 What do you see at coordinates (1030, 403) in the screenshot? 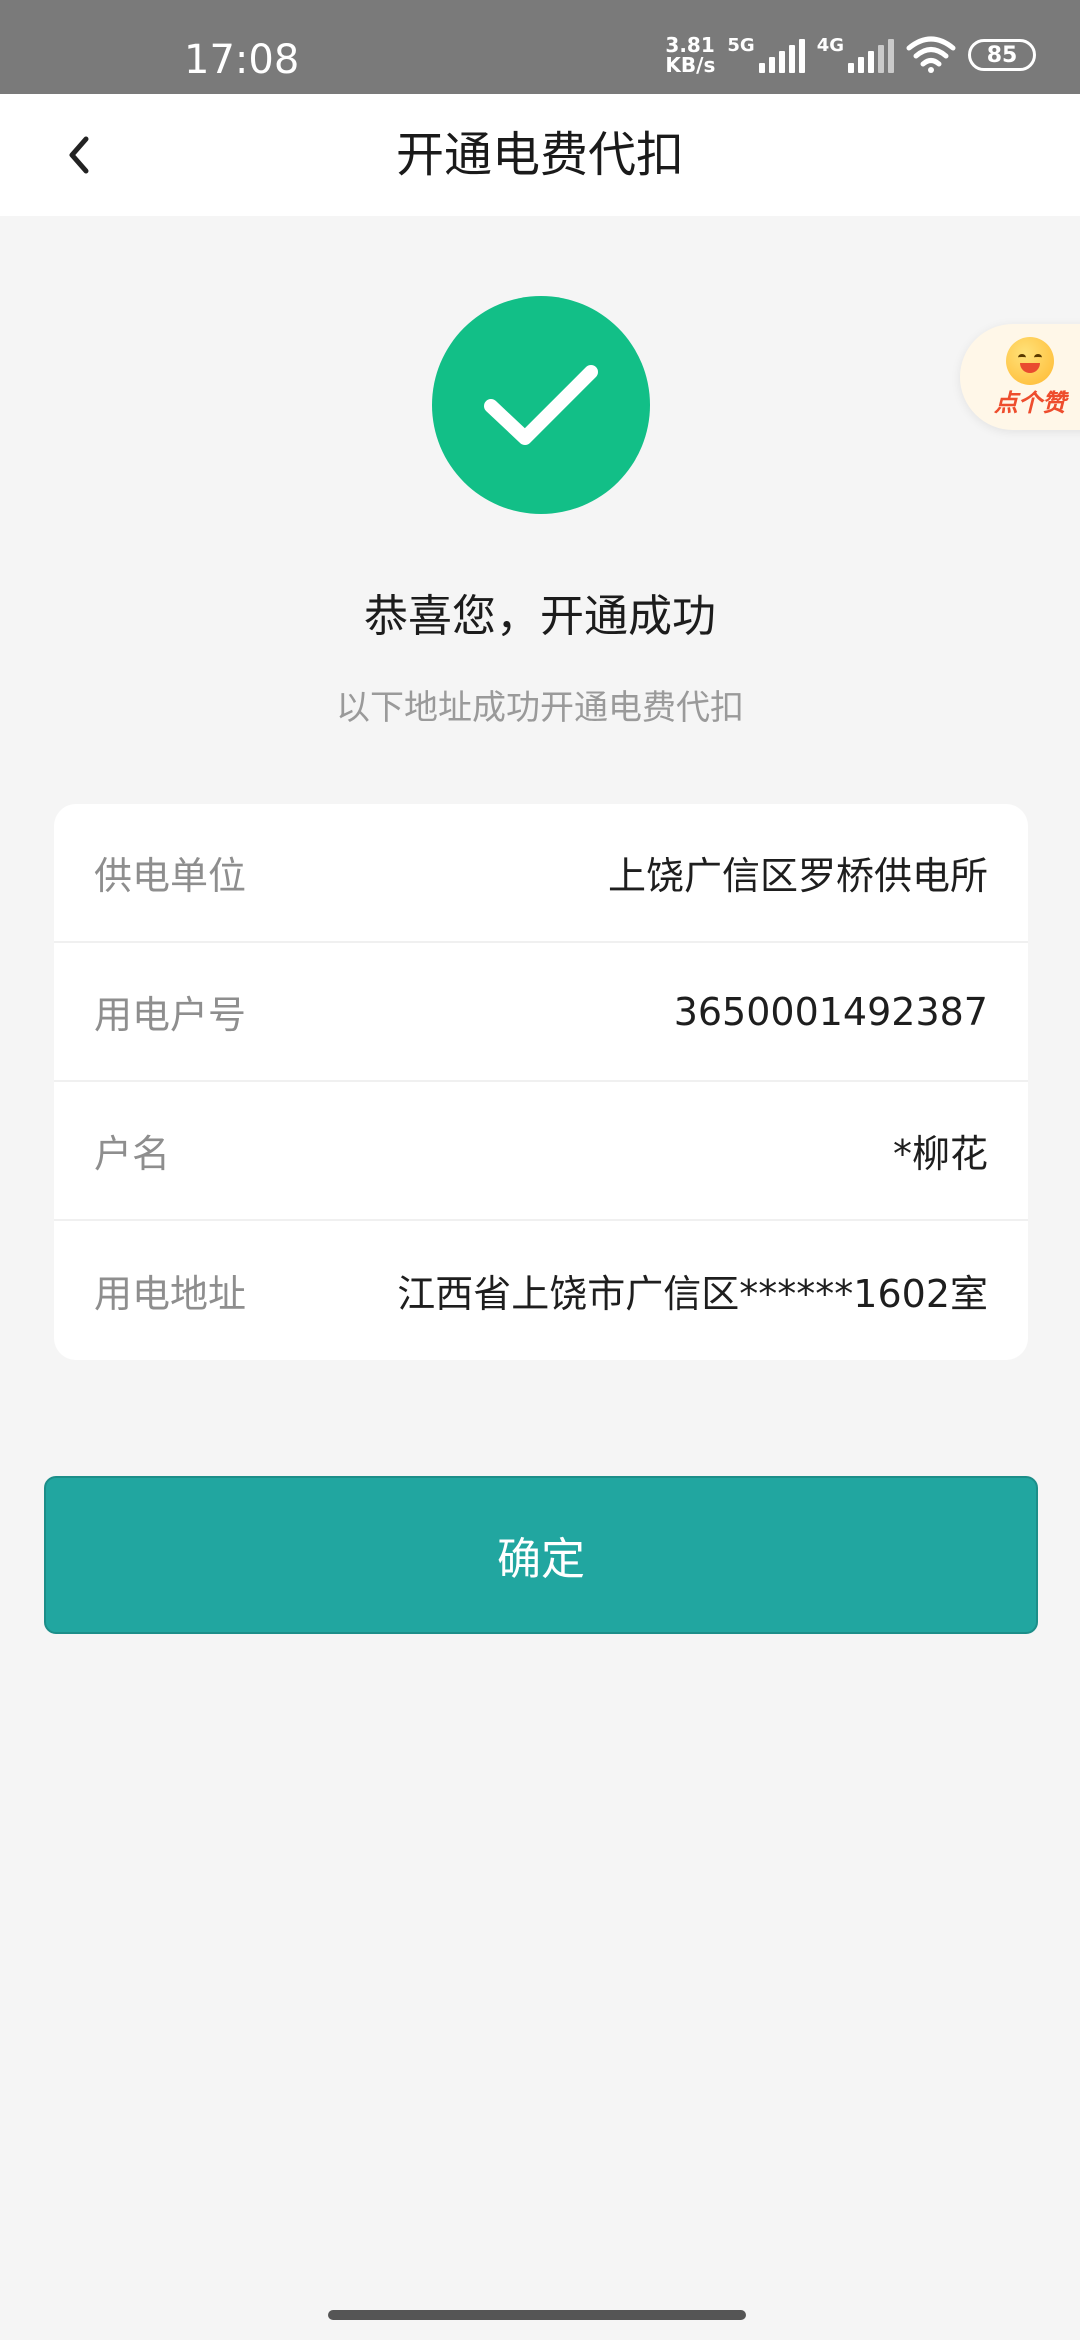
I see `like-label: 点个赞` at bounding box center [1030, 403].